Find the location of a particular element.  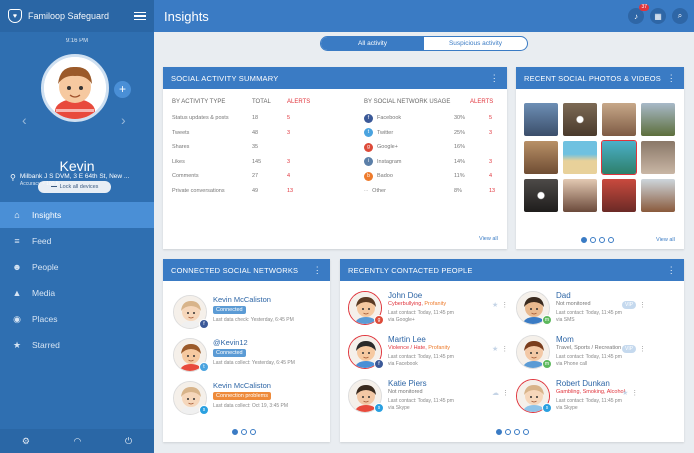

activity-total: 27 is located at coordinates (255, 176).